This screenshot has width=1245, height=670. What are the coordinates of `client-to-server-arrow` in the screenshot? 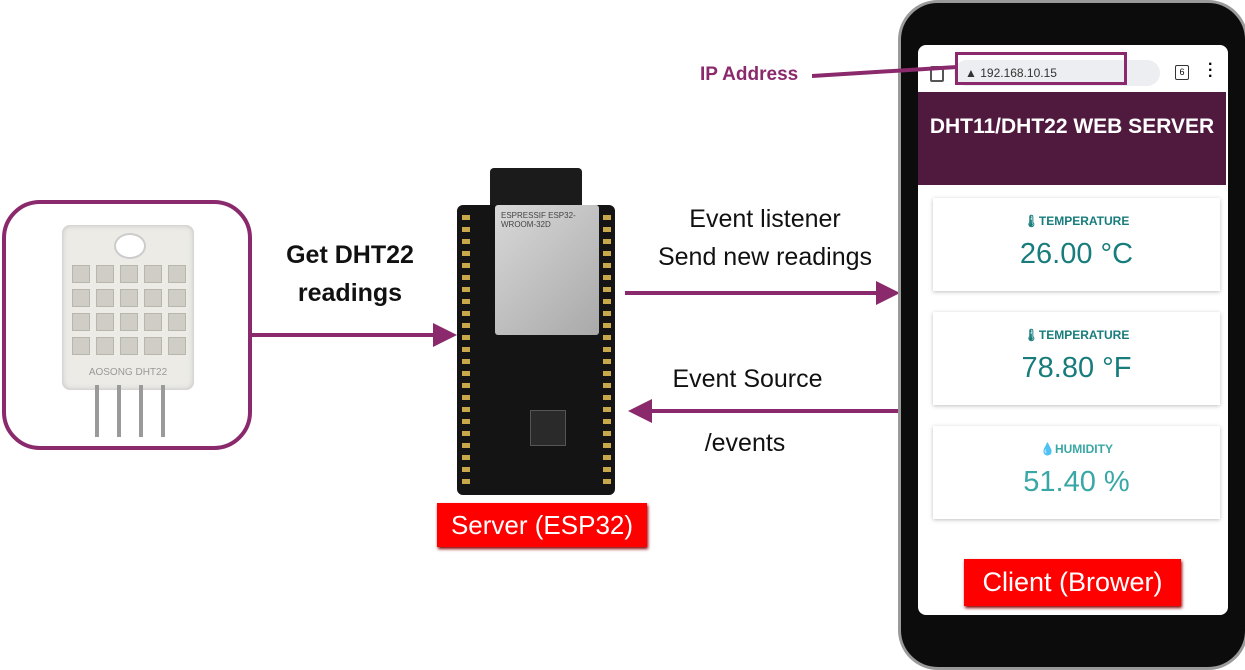 It's located at (776, 411).